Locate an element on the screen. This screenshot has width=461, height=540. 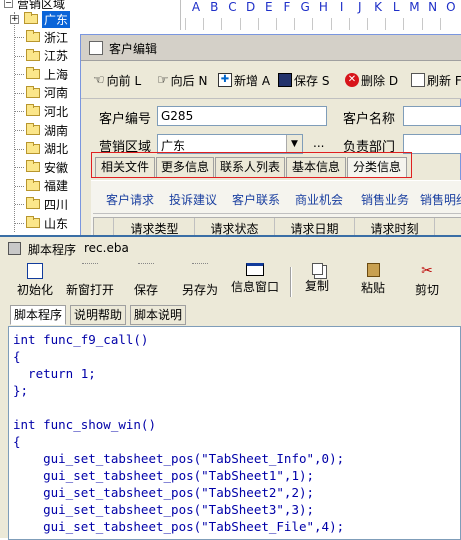
add-label: 新增 A is located at coordinates (252, 80).